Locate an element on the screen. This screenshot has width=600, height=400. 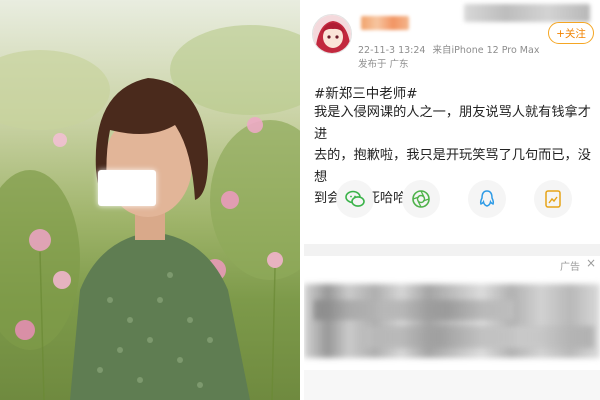
wechat-glyph is located at coordinates (355, 198).